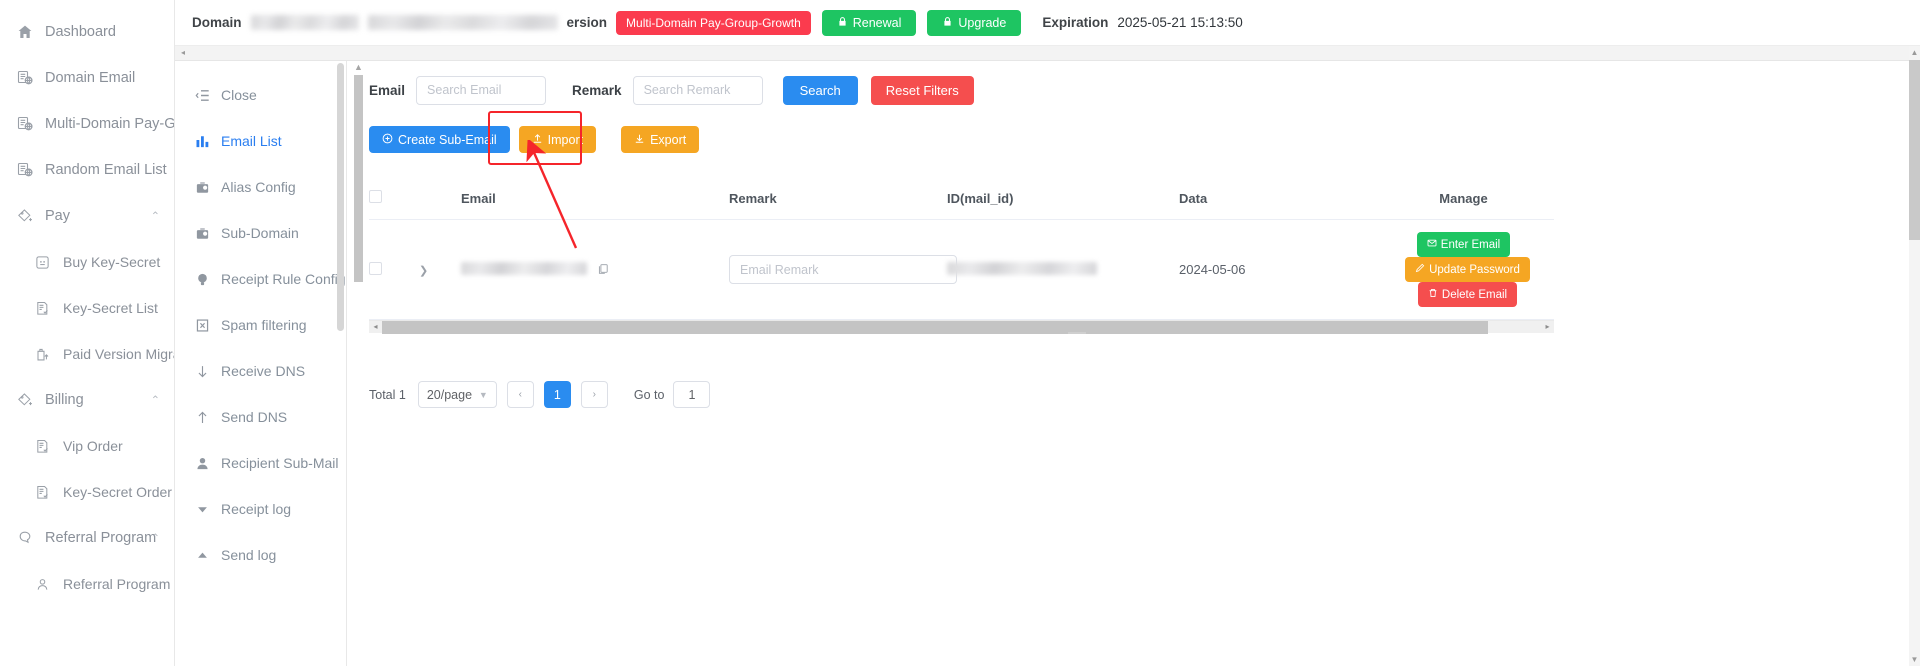 The width and height of the screenshot is (1920, 666). What do you see at coordinates (87, 446) in the screenshot?
I see `sidebar-item-vip-order: Vip Order` at bounding box center [87, 446].